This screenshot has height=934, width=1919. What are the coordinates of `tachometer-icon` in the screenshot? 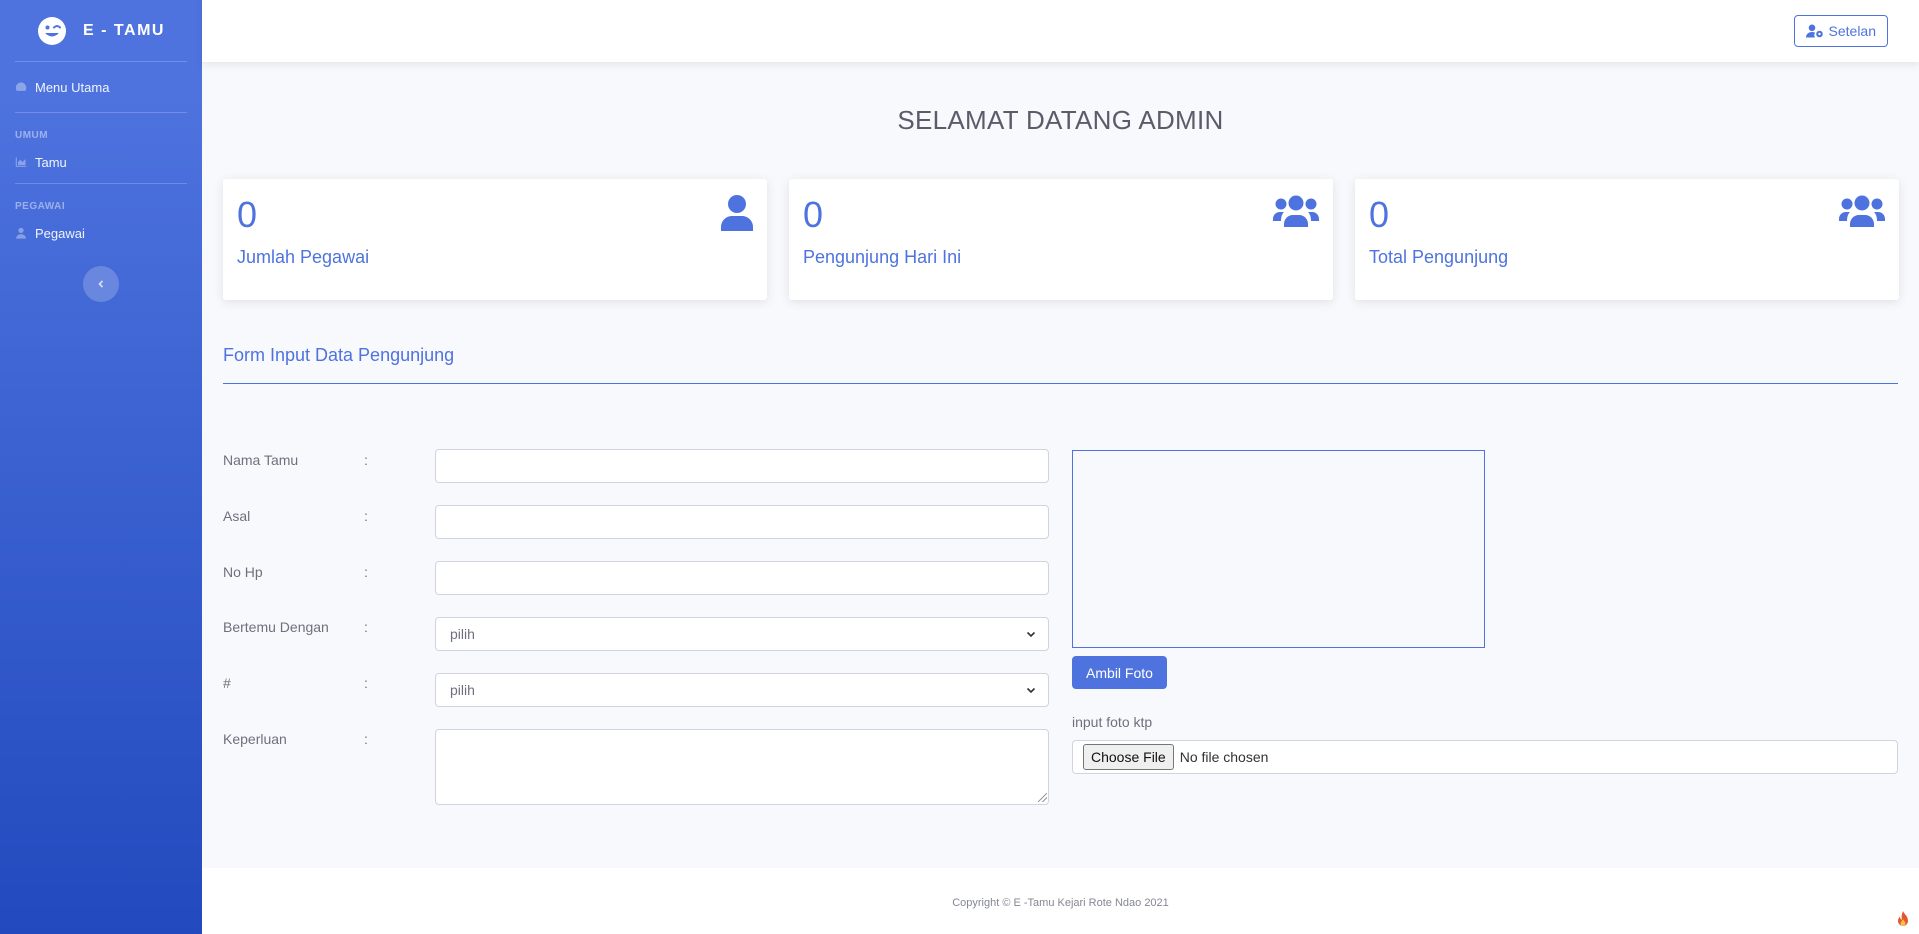 It's located at (21, 86).